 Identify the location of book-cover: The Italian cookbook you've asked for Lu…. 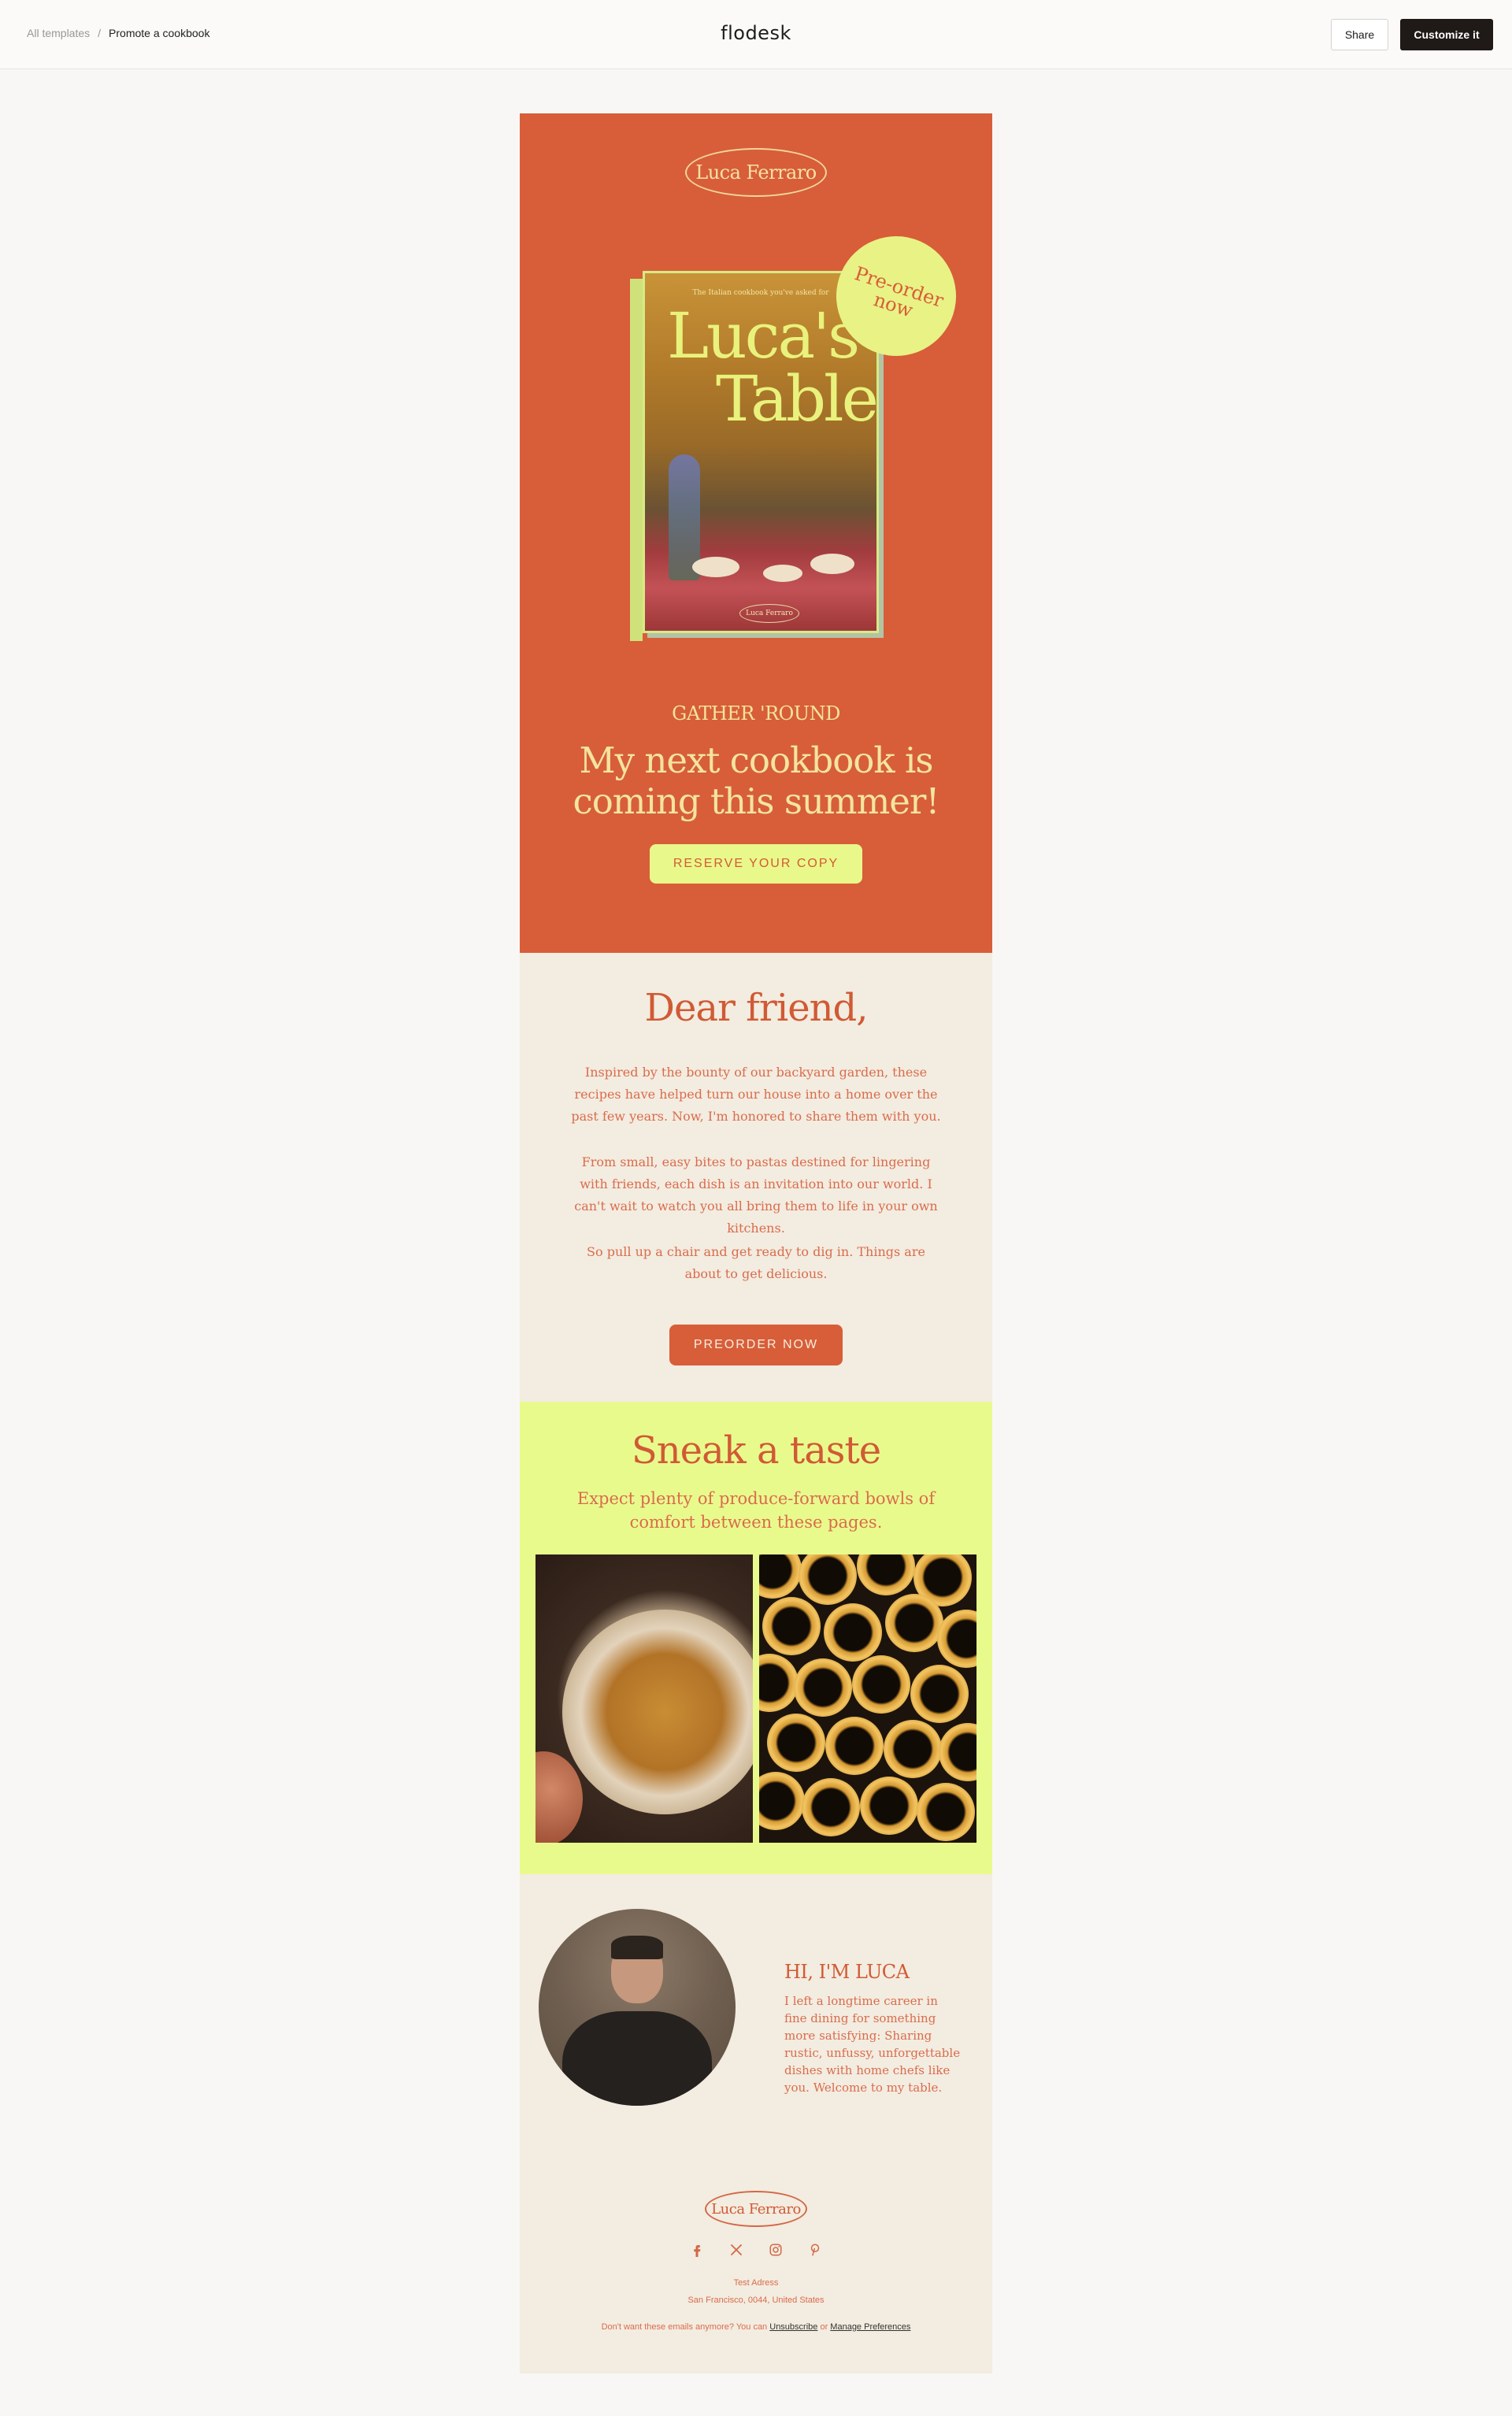
(761, 452).